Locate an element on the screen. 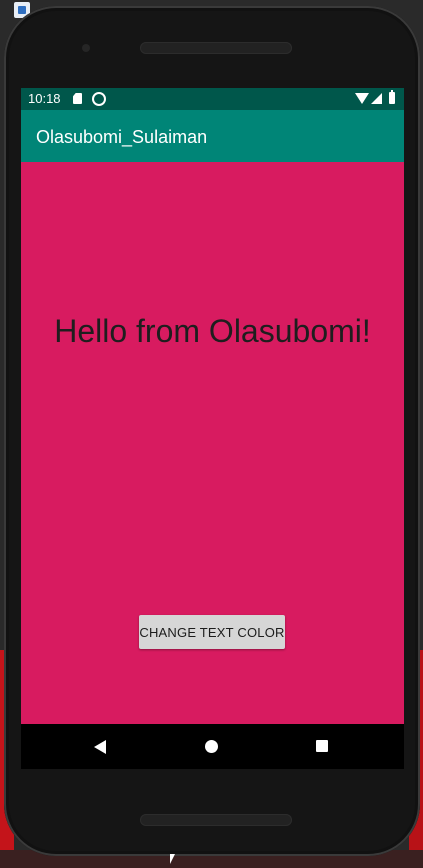 Image resolution: width=423 pixels, height=868 pixels. back-icon is located at coordinates (100, 747).